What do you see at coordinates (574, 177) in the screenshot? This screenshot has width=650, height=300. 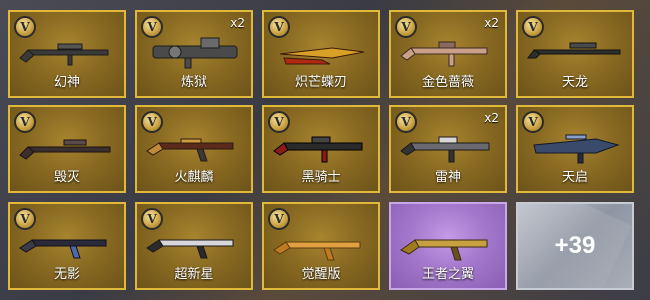 I see `weapon-name: 天启` at bounding box center [574, 177].